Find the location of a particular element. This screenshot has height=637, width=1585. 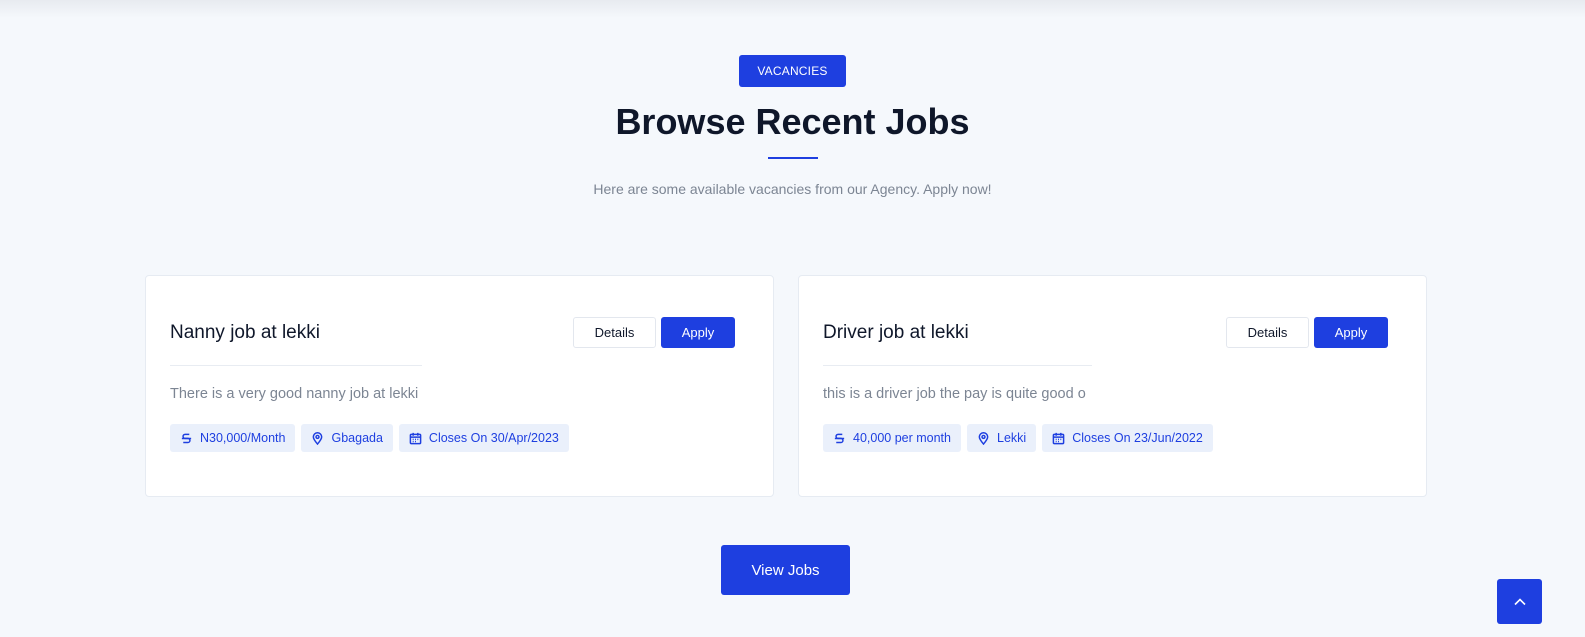

location-tag: Gbagada is located at coordinates (347, 438).